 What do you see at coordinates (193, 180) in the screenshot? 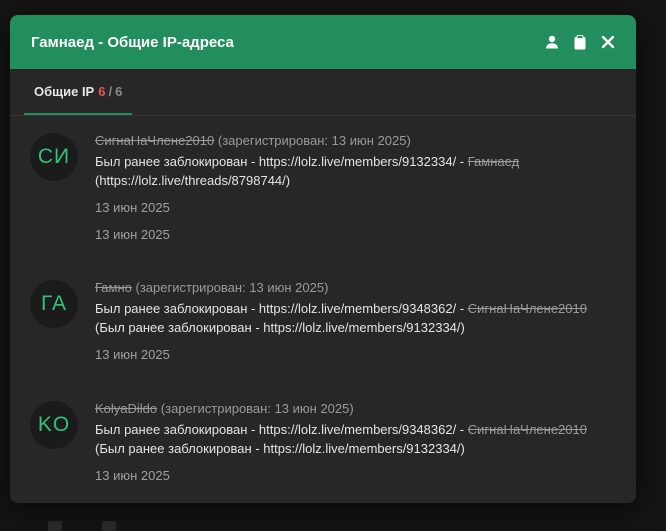
I see `ban-text-continued: (https://lolz.live/threads/8798744/)` at bounding box center [193, 180].